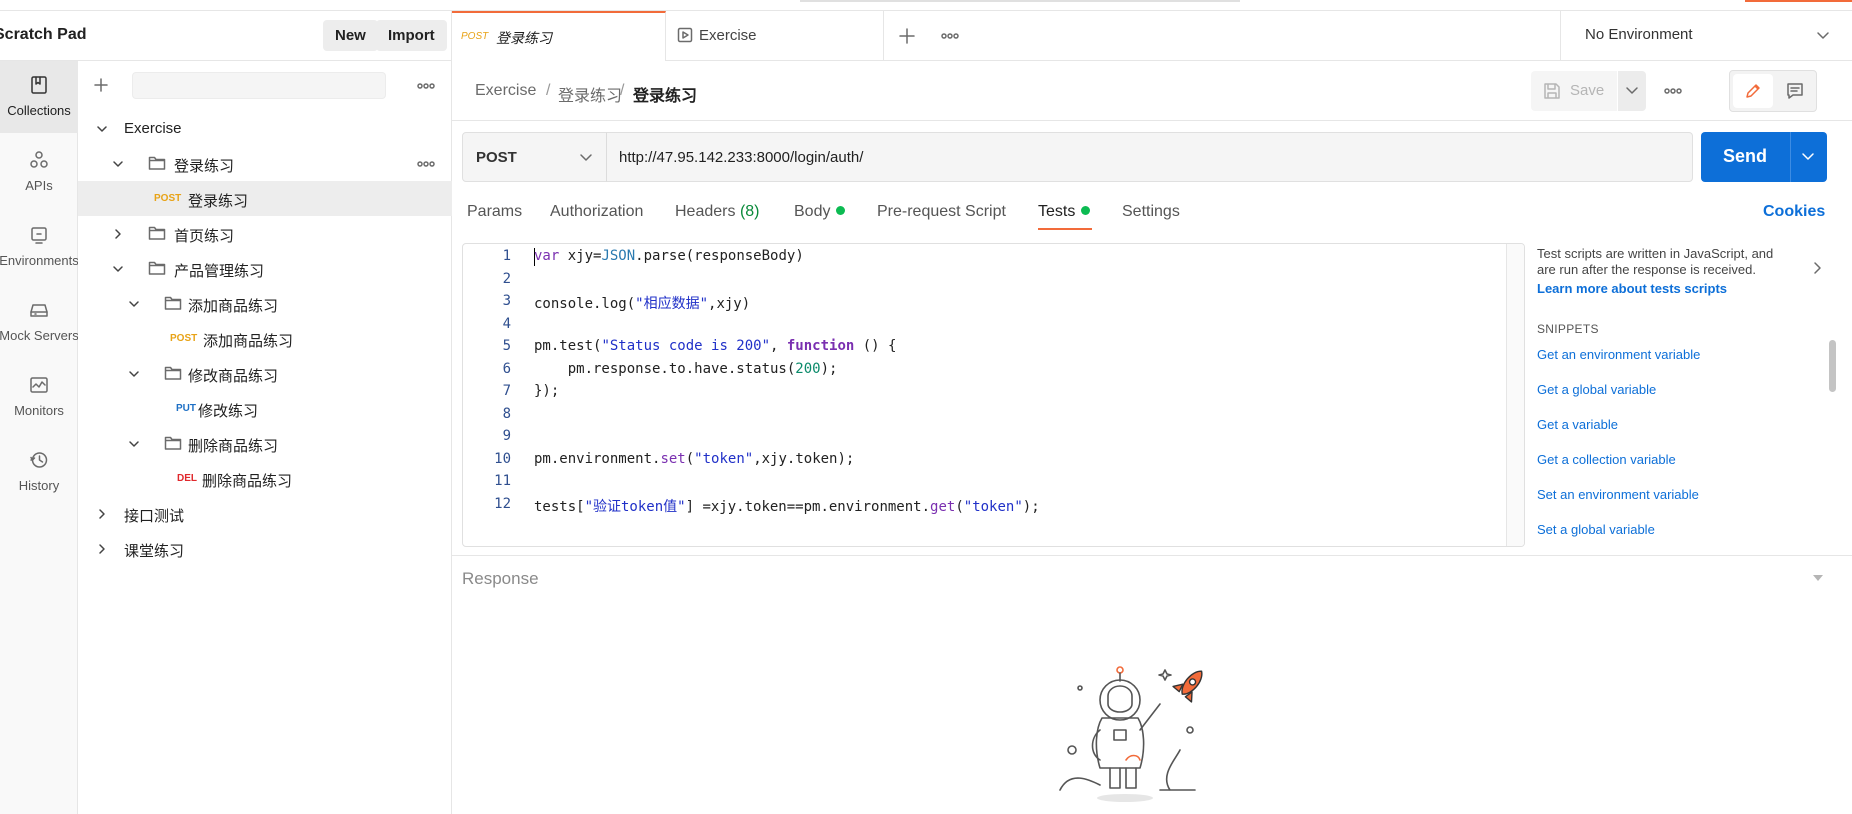 This screenshot has width=1852, height=814. What do you see at coordinates (1632, 288) in the screenshot?
I see `learn-more-link: Learn more about tests scripts` at bounding box center [1632, 288].